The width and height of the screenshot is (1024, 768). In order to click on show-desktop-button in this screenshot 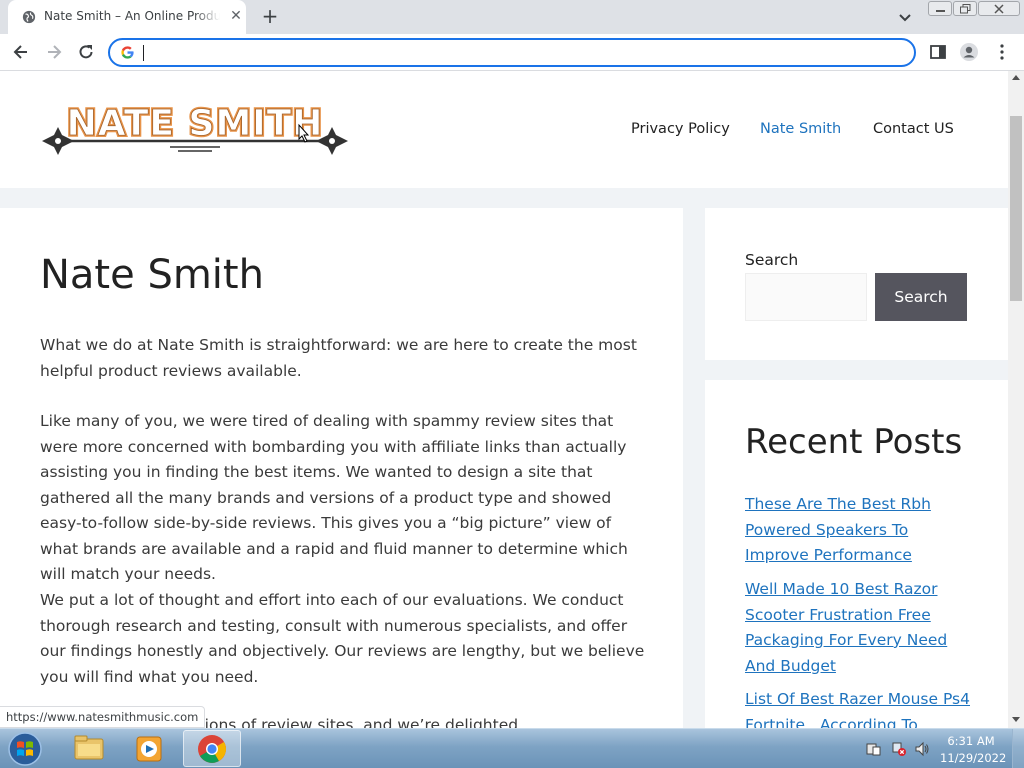, I will do `click(1018, 748)`.